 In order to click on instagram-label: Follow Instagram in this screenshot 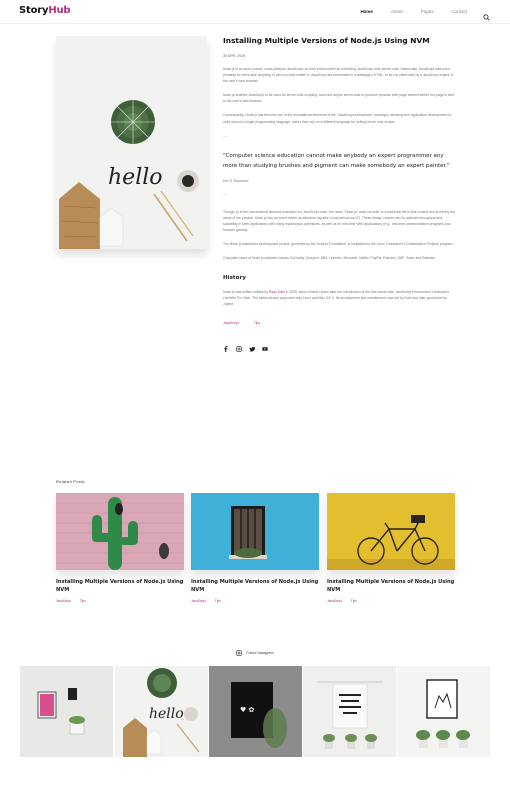, I will do `click(255, 653)`.